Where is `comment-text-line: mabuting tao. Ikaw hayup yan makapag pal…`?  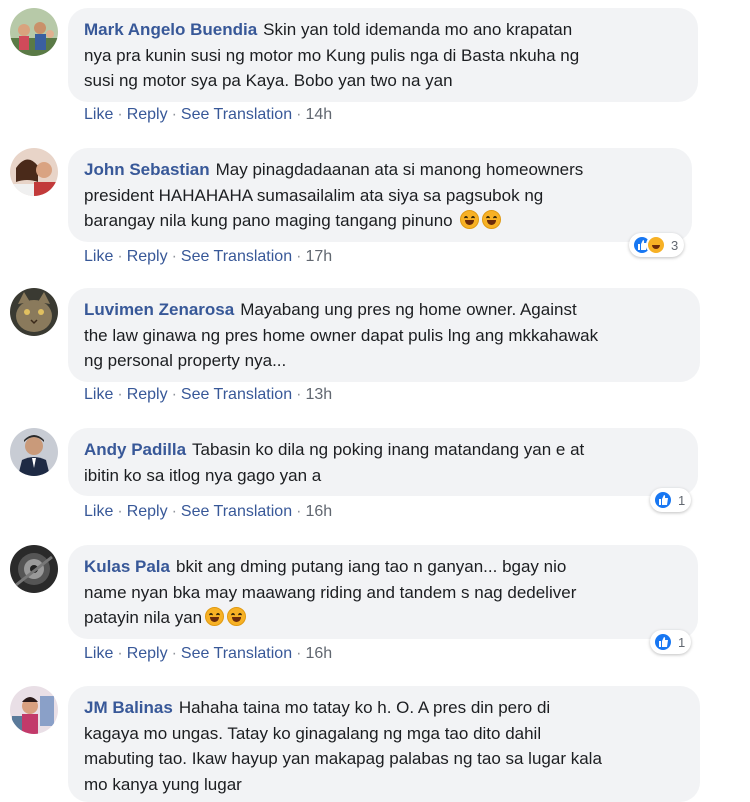
comment-text-line: mabuting tao. Ikaw hayup yan makapag pal… is located at coordinates (343, 758).